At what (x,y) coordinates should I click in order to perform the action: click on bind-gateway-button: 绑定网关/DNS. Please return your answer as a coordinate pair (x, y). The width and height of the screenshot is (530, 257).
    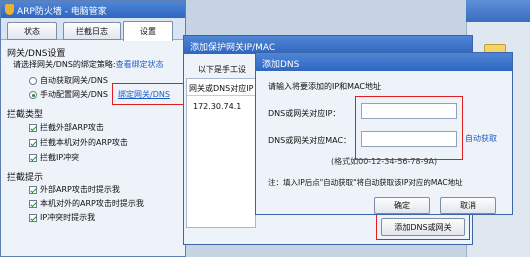
    Looking at the image, I should click on (144, 94).